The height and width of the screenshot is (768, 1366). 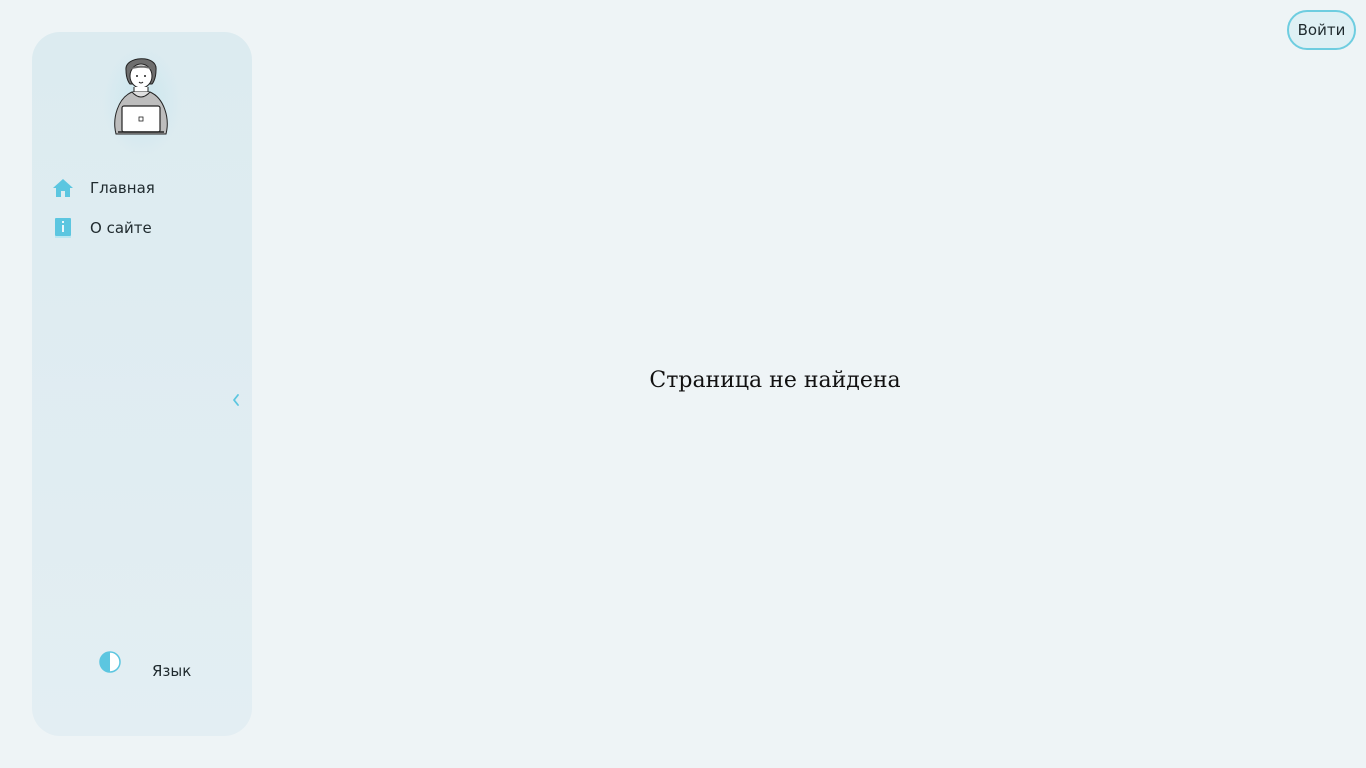 What do you see at coordinates (122, 188) in the screenshot?
I see `sidebar-item-label: Главная` at bounding box center [122, 188].